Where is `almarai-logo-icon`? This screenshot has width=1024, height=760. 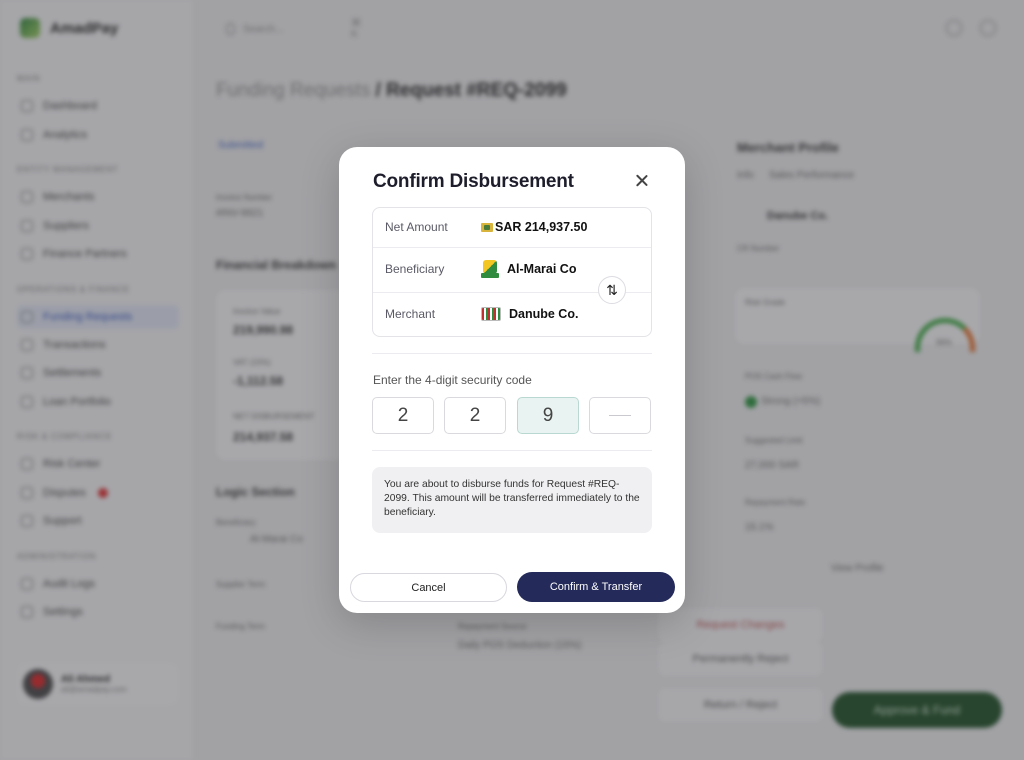 almarai-logo-icon is located at coordinates (490, 269).